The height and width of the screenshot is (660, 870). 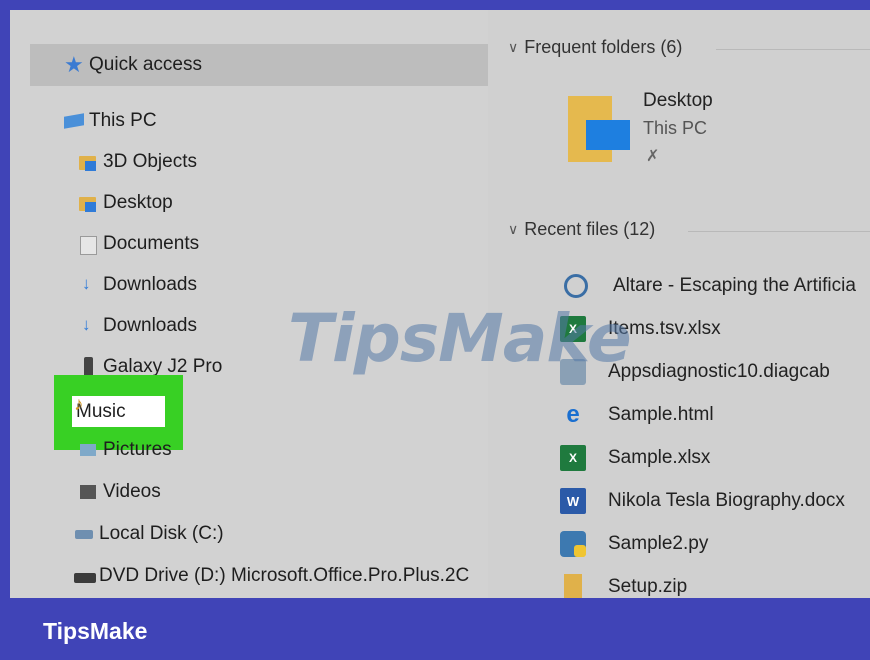 I want to click on zip-icon, so click(x=573, y=586).